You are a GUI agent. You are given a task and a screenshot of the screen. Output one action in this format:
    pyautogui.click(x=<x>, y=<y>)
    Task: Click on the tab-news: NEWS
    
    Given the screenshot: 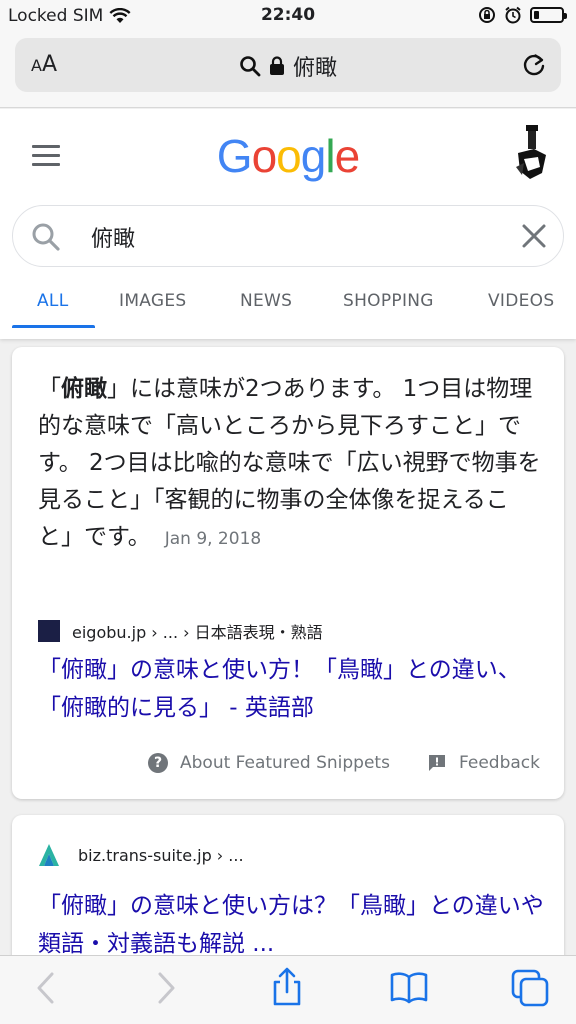 What is the action you would take?
    pyautogui.click(x=266, y=301)
    